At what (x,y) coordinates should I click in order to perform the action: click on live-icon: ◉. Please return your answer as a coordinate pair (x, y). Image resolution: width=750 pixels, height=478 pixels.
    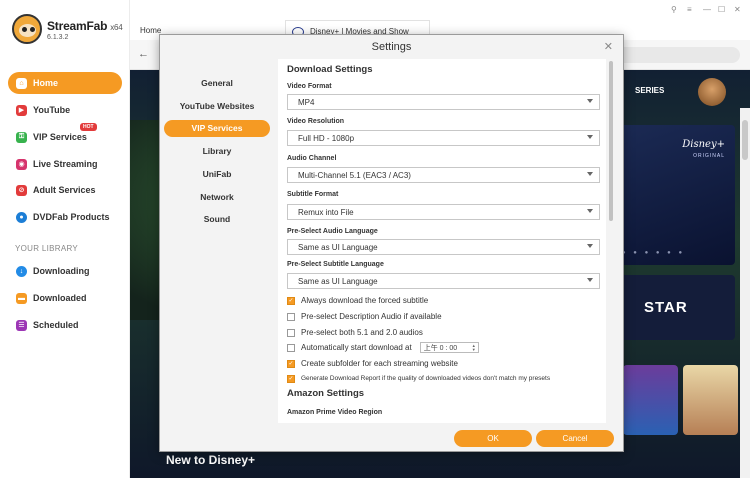
    Looking at the image, I should click on (21, 164).